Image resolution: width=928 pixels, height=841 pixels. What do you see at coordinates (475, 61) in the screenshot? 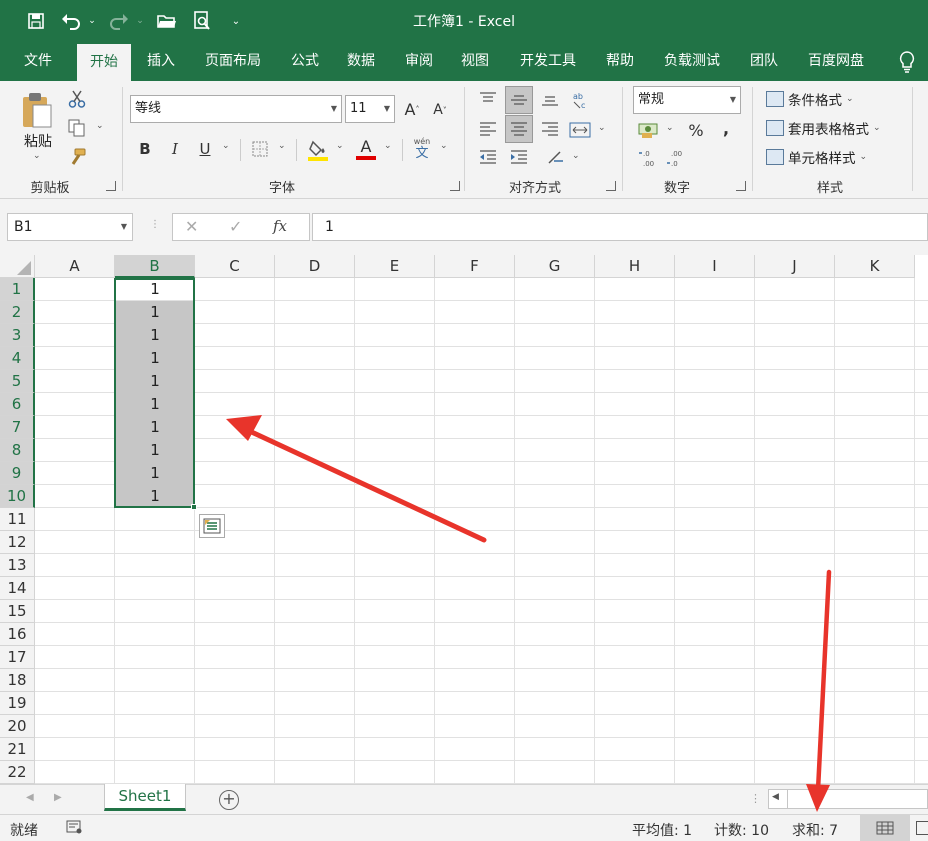
I see `tab-view: 视图` at bounding box center [475, 61].